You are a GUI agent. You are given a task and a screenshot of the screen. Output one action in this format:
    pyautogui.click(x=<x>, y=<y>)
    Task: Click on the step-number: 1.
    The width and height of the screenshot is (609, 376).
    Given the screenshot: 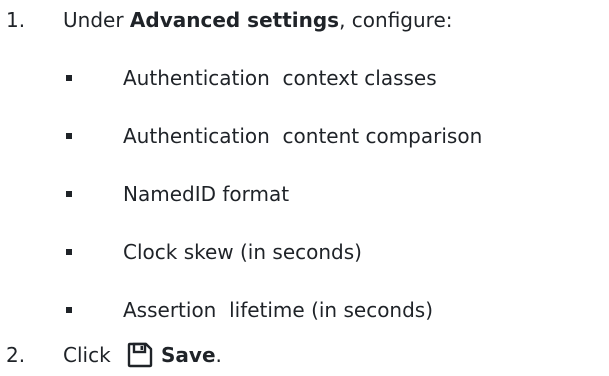 What is the action you would take?
    pyautogui.click(x=16, y=20)
    